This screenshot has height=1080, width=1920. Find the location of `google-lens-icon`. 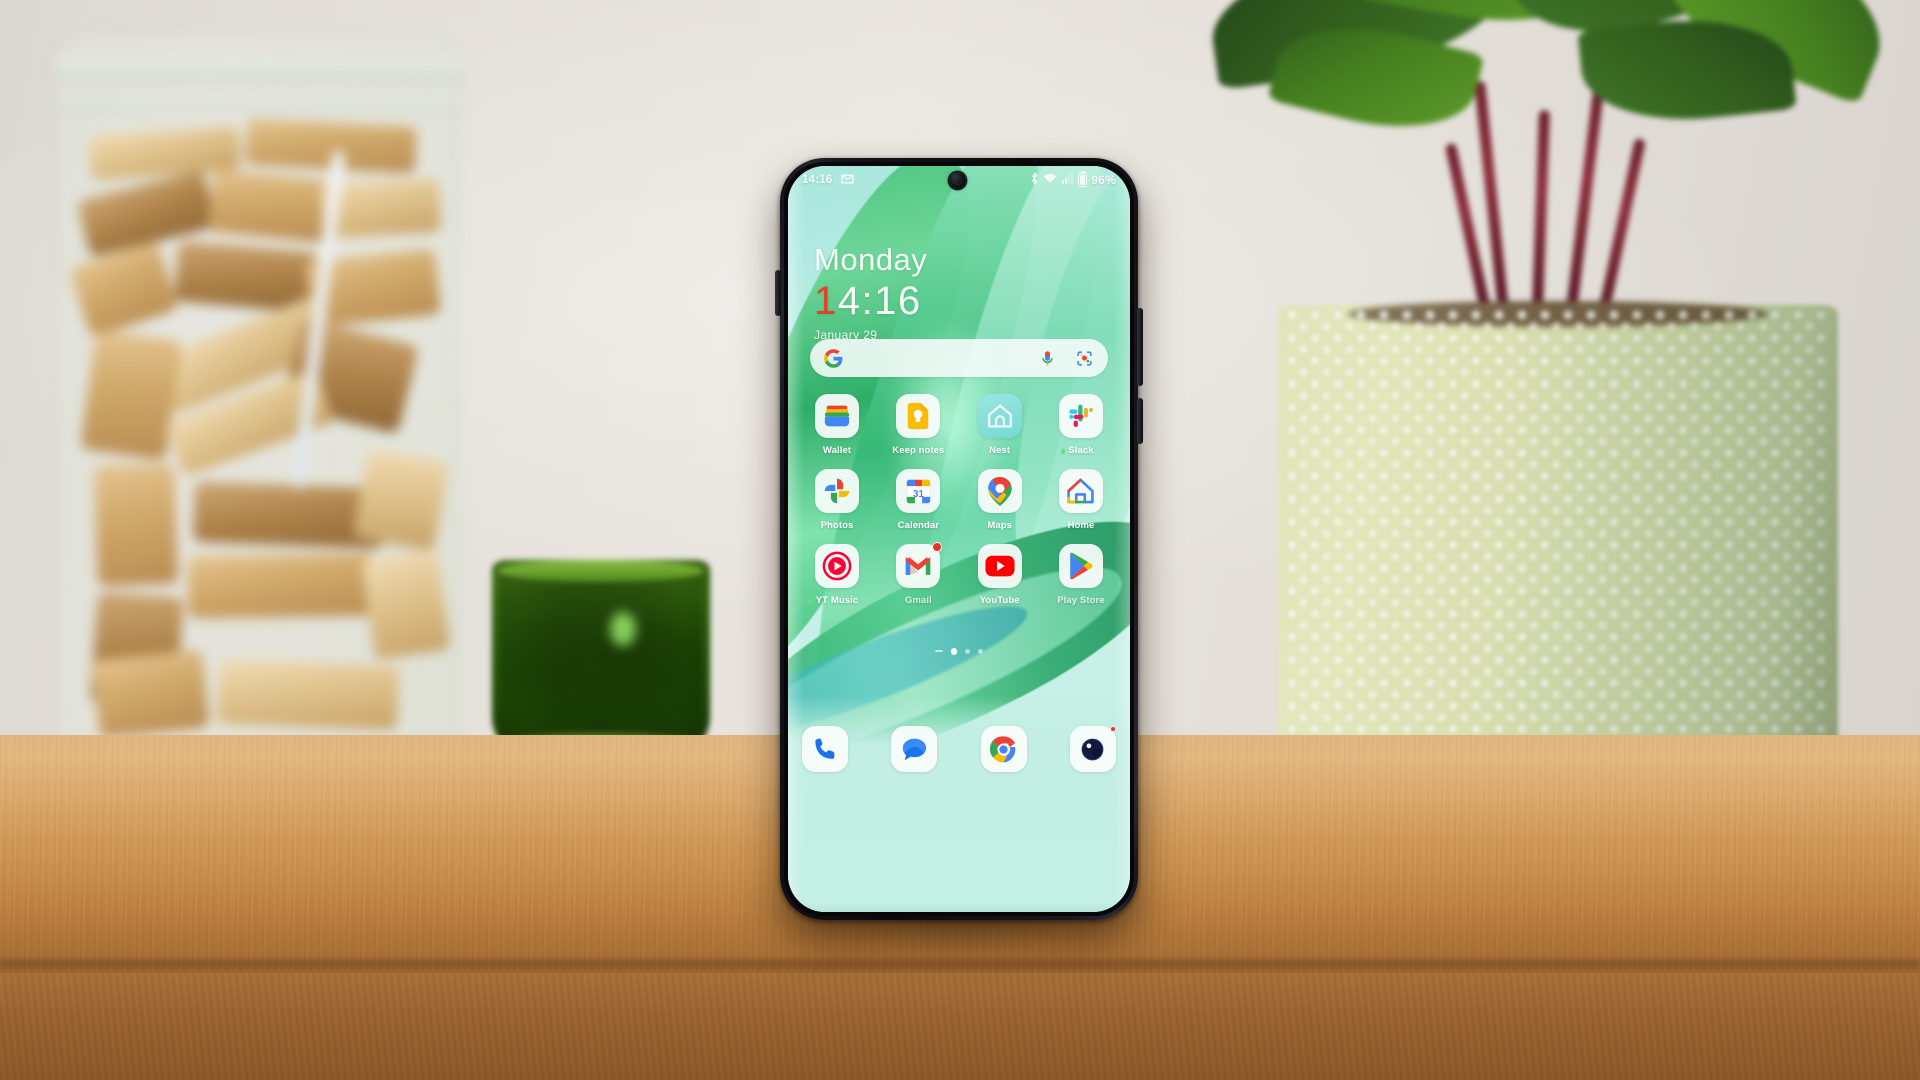

google-lens-icon is located at coordinates (1084, 358).